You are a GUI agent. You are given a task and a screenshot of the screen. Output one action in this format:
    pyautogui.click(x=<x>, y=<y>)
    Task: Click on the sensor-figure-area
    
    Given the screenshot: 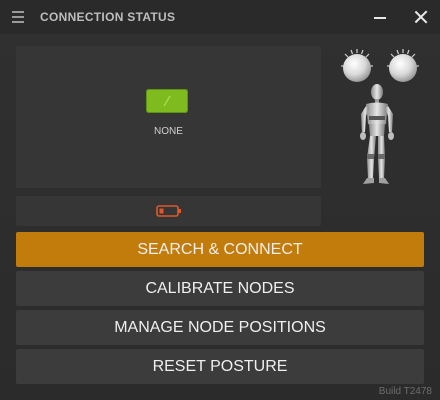 What is the action you would take?
    pyautogui.click(x=380, y=116)
    